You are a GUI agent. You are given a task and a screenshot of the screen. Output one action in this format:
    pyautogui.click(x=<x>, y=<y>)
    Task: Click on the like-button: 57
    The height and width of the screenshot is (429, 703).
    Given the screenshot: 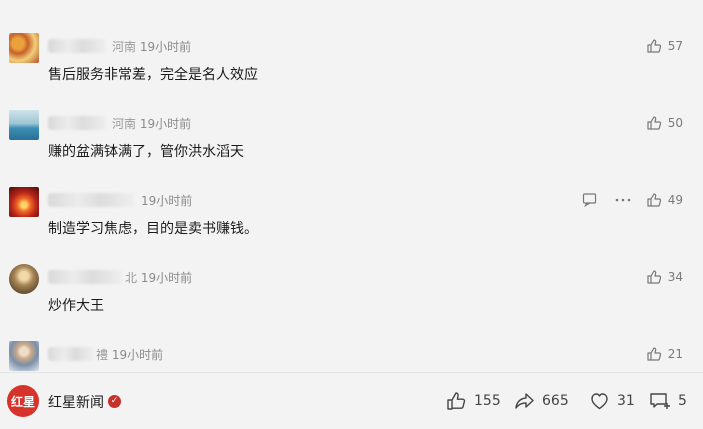 What is the action you would take?
    pyautogui.click(x=664, y=46)
    